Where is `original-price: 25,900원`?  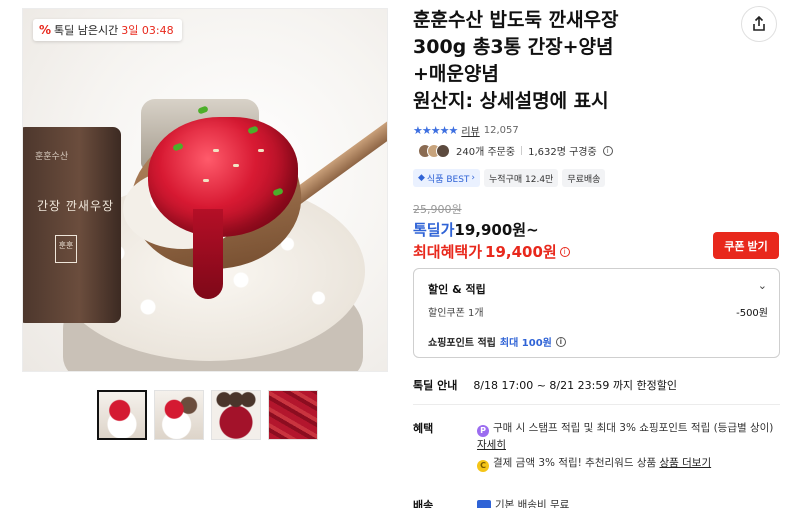
original-price: 25,900원 is located at coordinates (437, 209).